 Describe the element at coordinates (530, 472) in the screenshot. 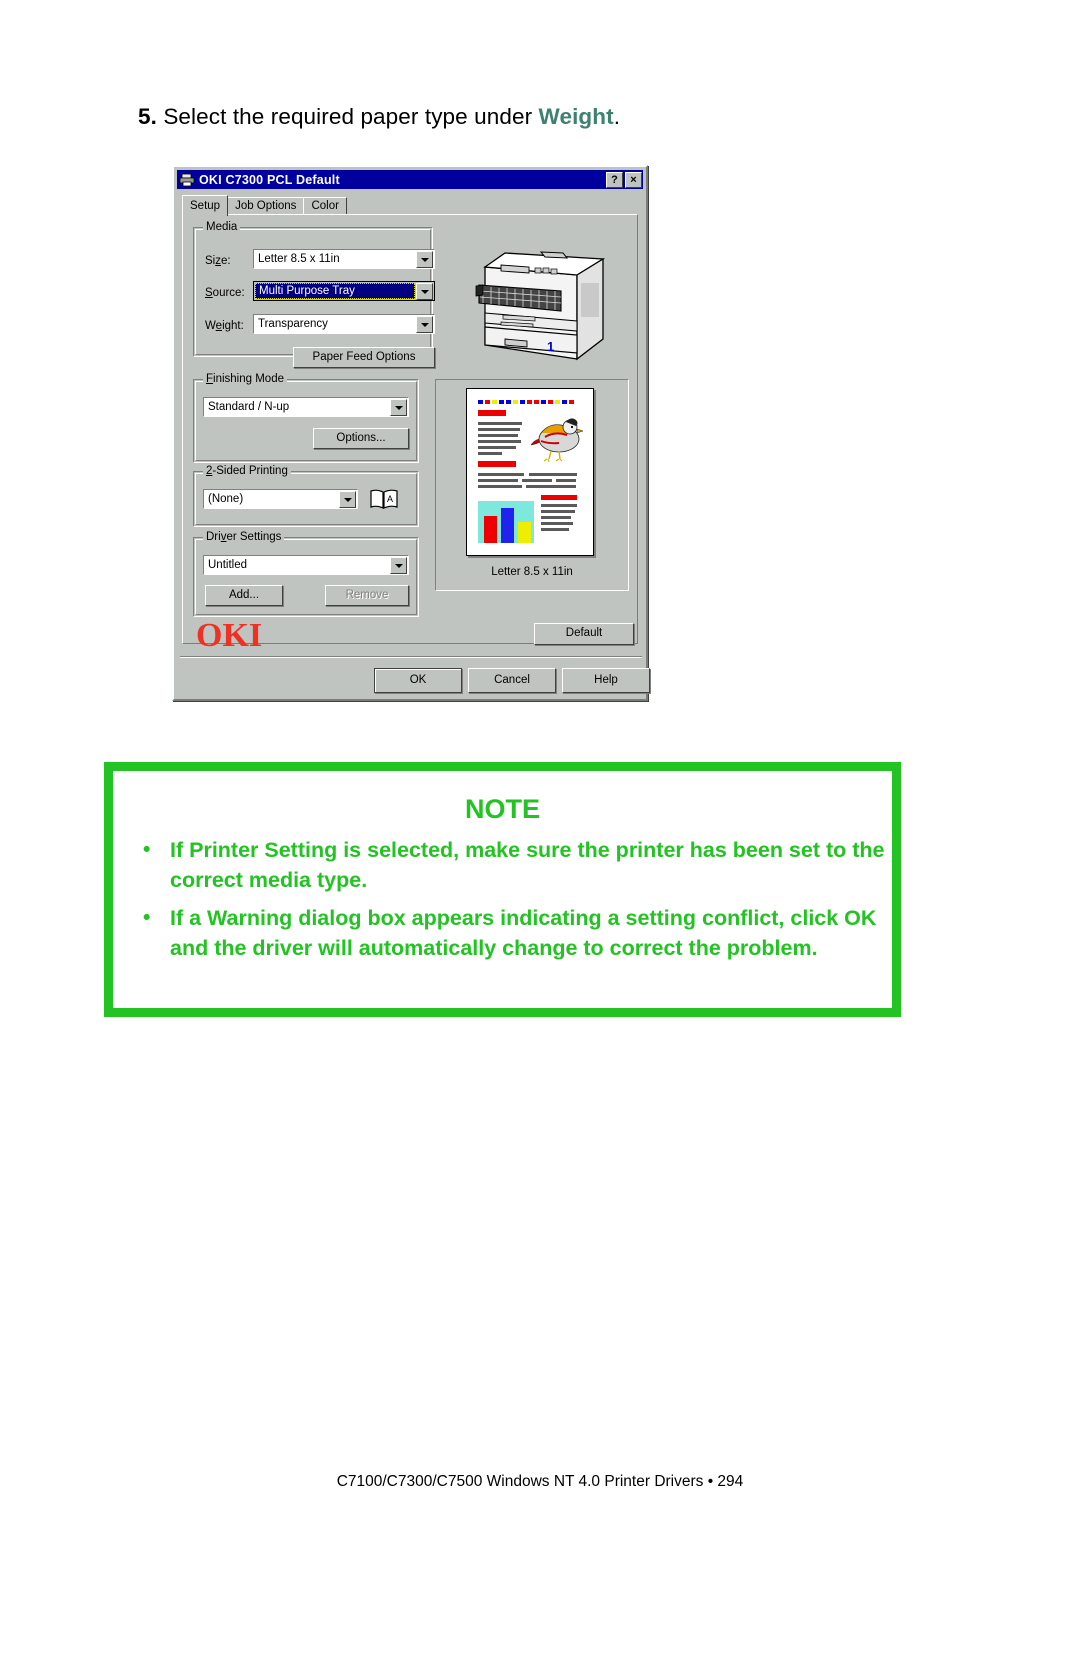

I see `page-preview-thumbnail` at that location.